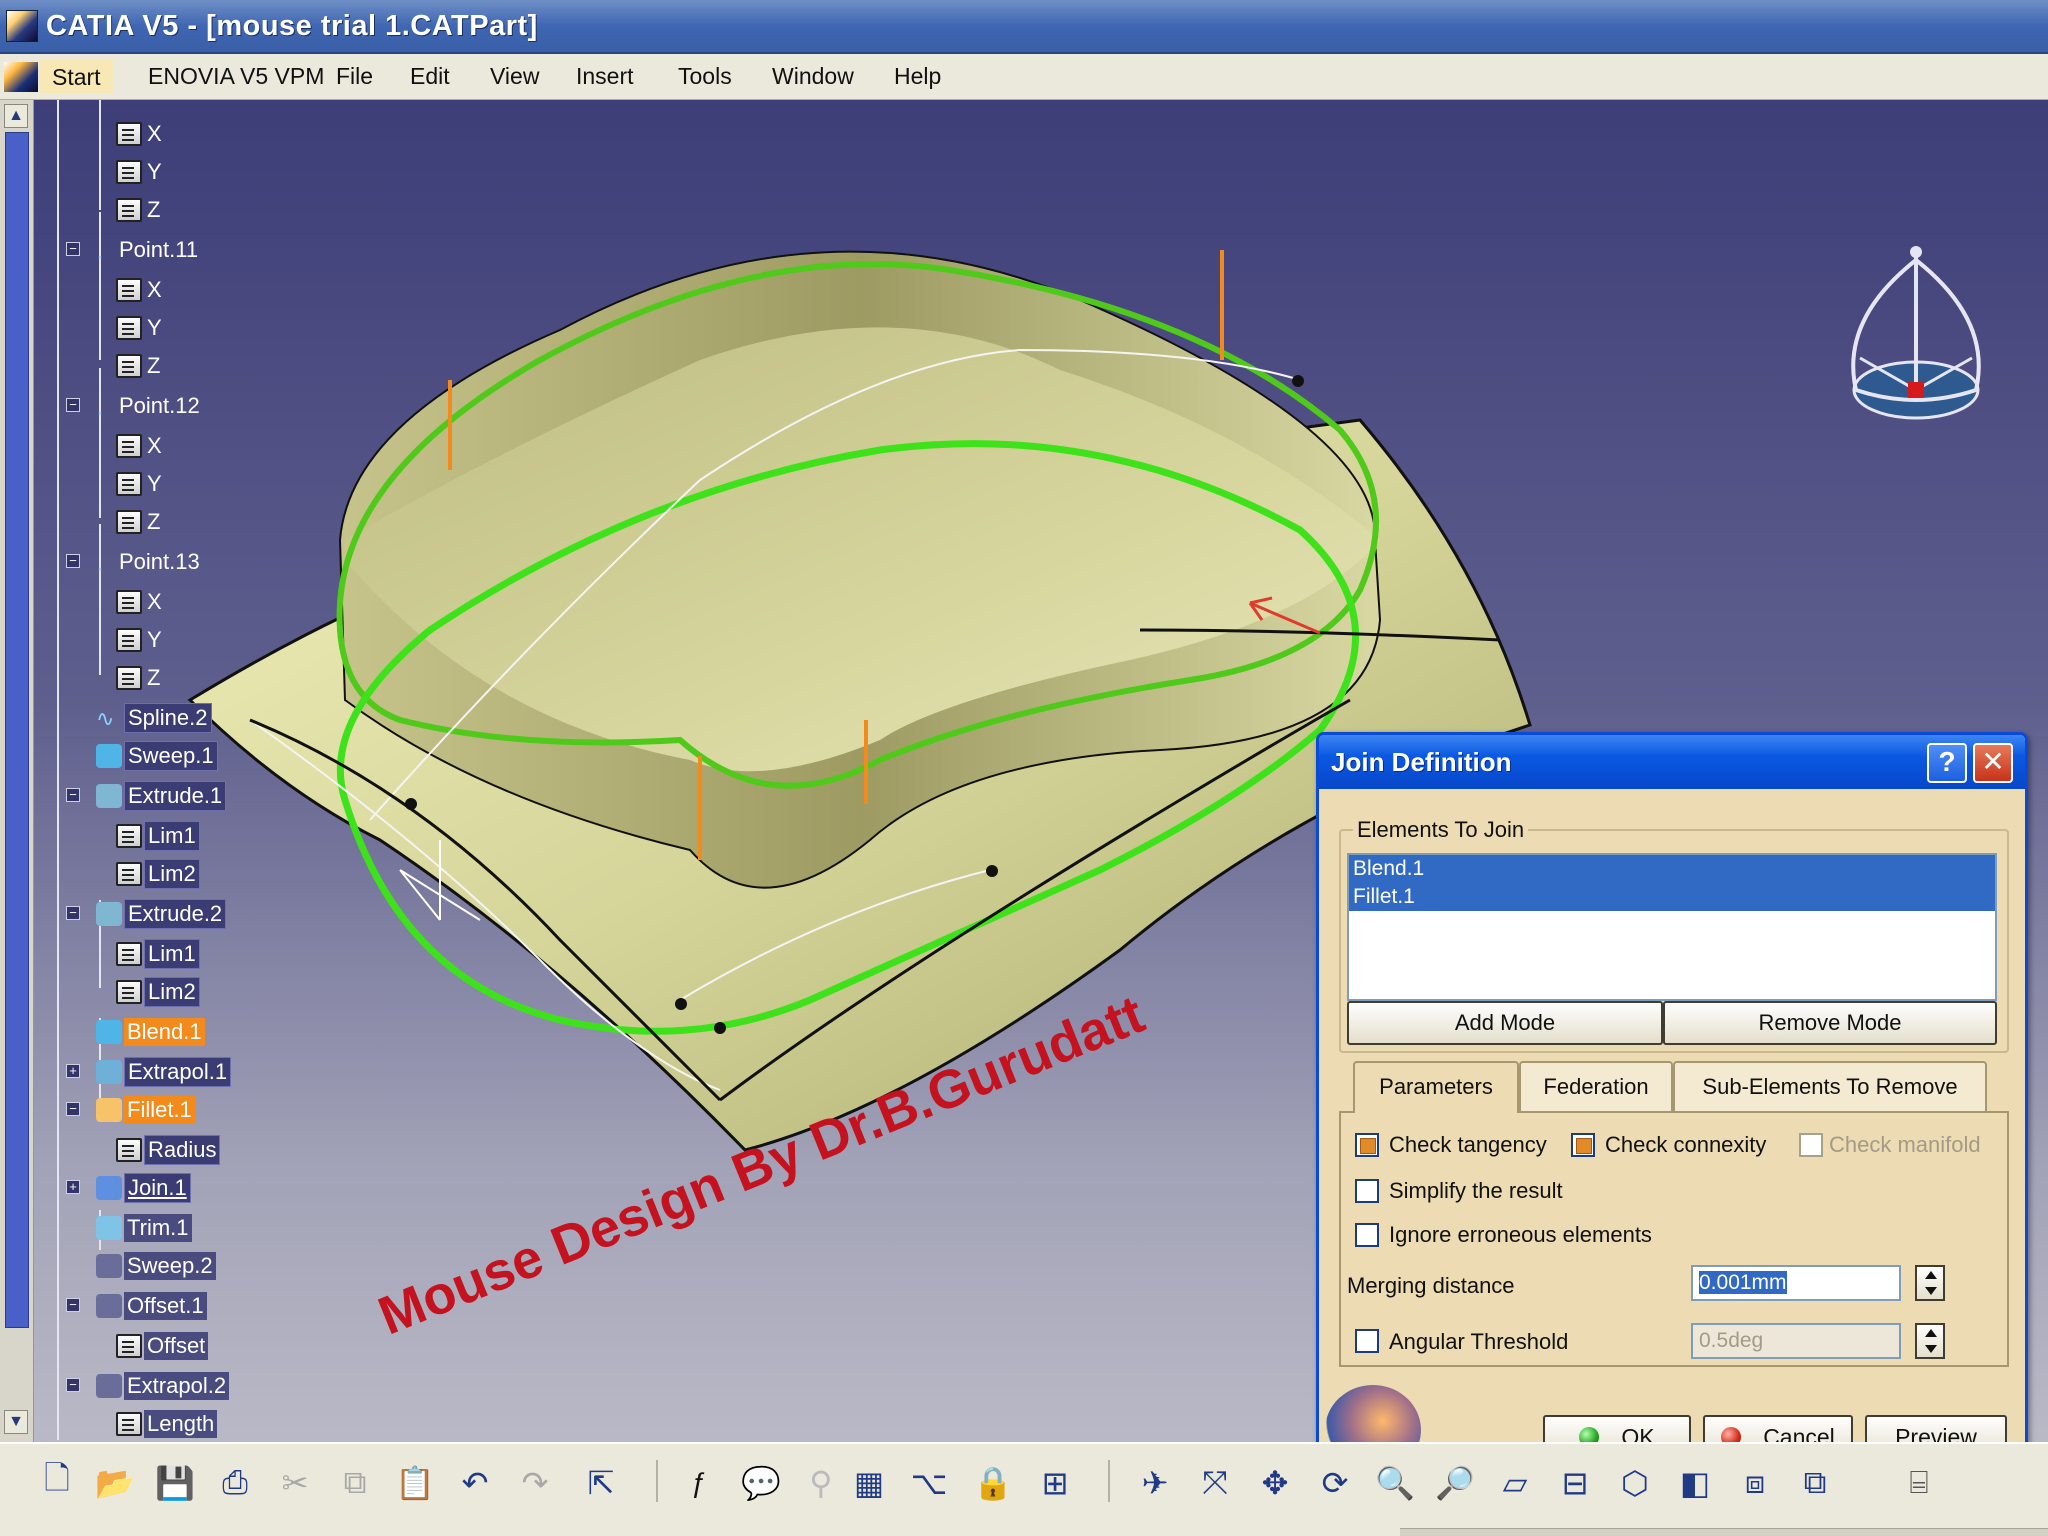 This screenshot has width=2048, height=1536. I want to click on menu-enovia: ENOVIA V5 VPM, so click(236, 76).